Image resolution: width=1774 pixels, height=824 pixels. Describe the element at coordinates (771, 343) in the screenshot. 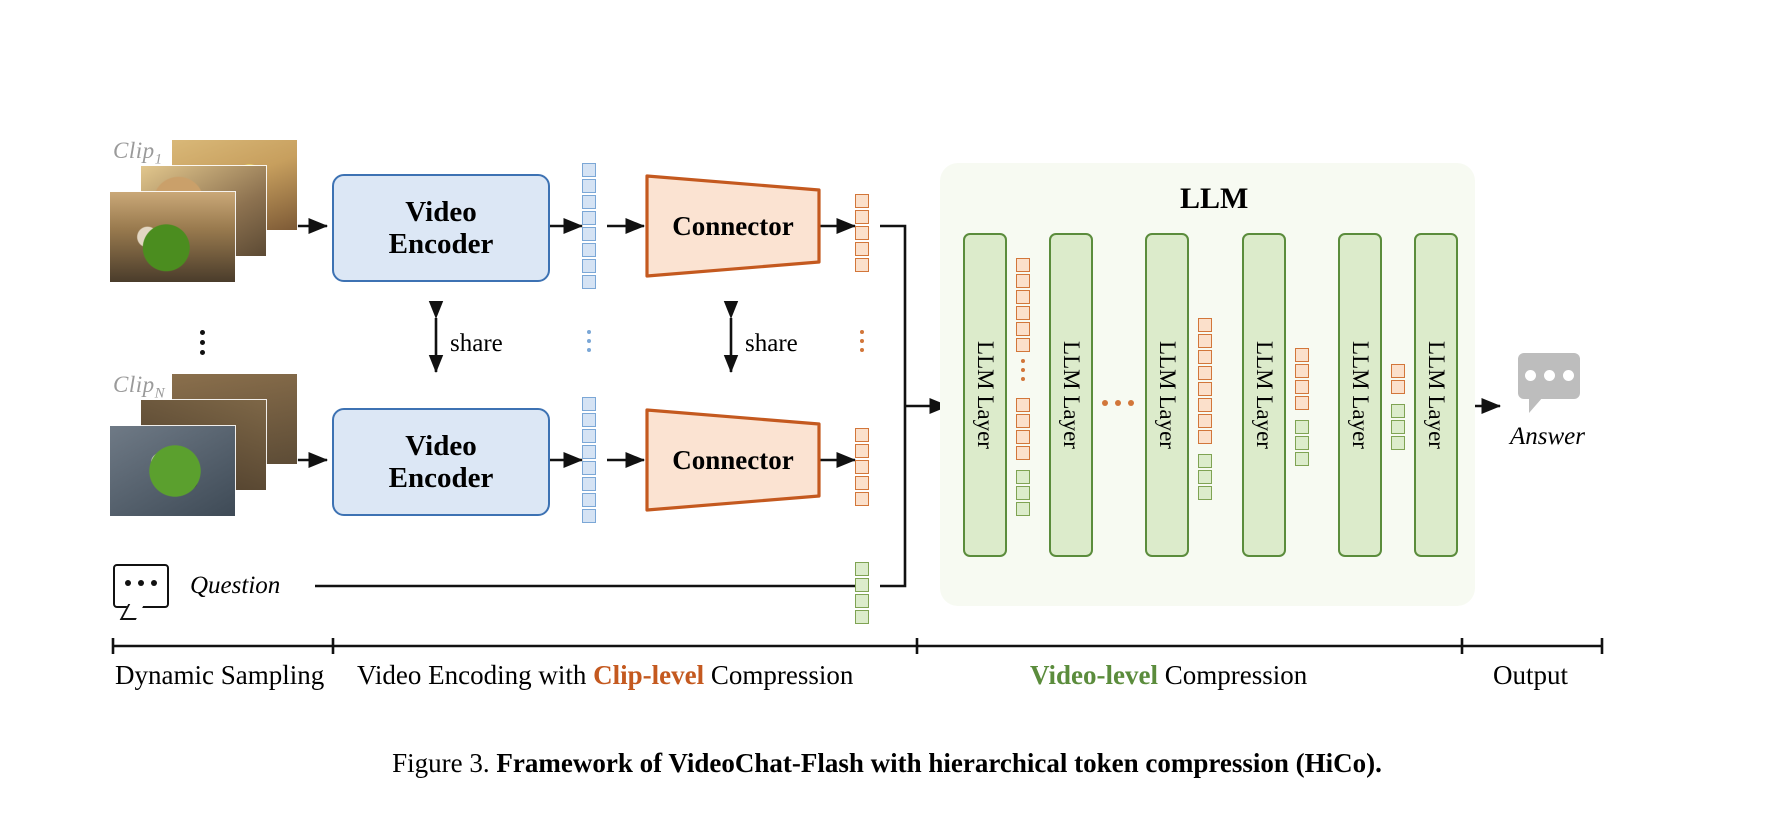

I see `share-label-connector: share` at that location.